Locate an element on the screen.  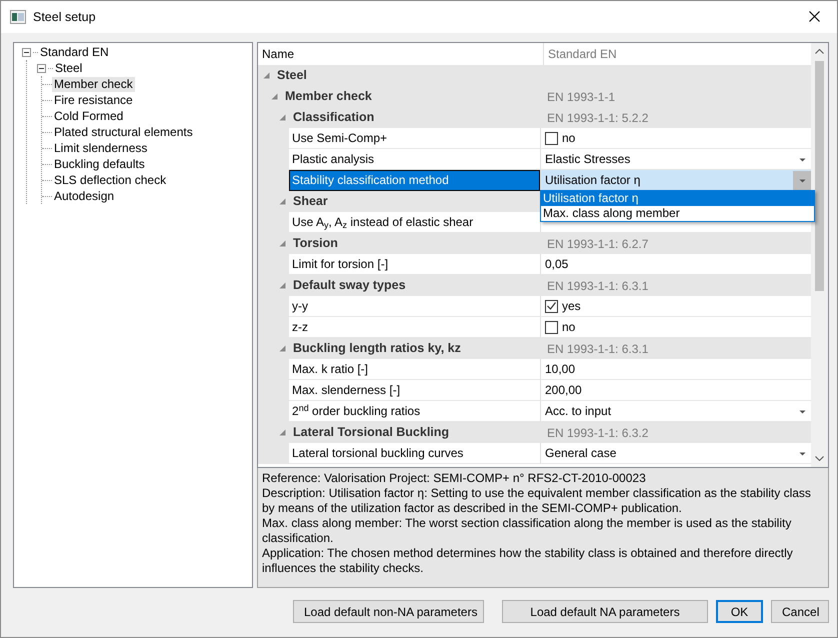
category-label: Shear is located at coordinates (310, 201).